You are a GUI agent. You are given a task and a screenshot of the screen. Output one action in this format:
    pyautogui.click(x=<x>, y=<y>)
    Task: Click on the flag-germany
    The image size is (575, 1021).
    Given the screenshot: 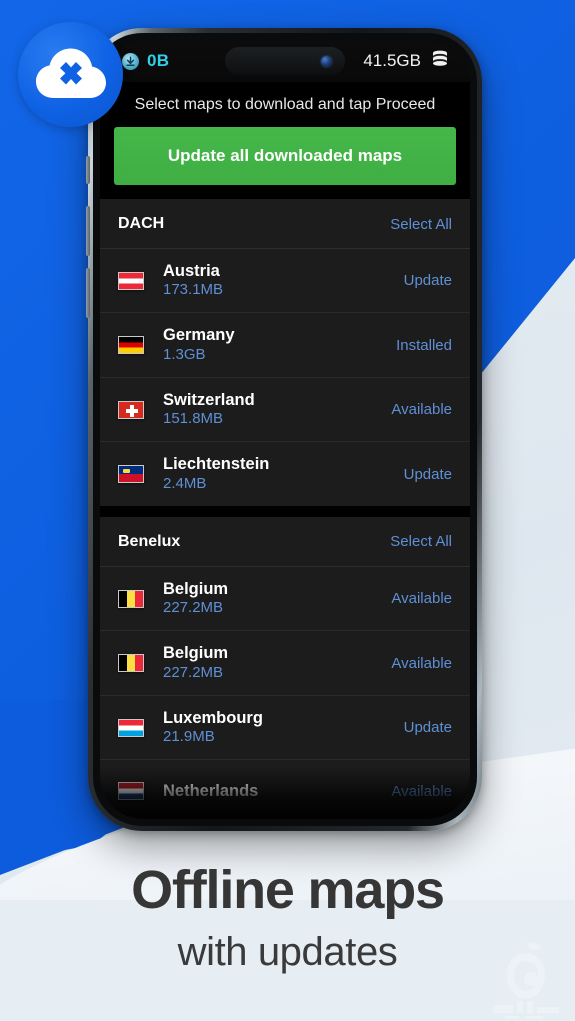 What is the action you would take?
    pyautogui.click(x=131, y=345)
    